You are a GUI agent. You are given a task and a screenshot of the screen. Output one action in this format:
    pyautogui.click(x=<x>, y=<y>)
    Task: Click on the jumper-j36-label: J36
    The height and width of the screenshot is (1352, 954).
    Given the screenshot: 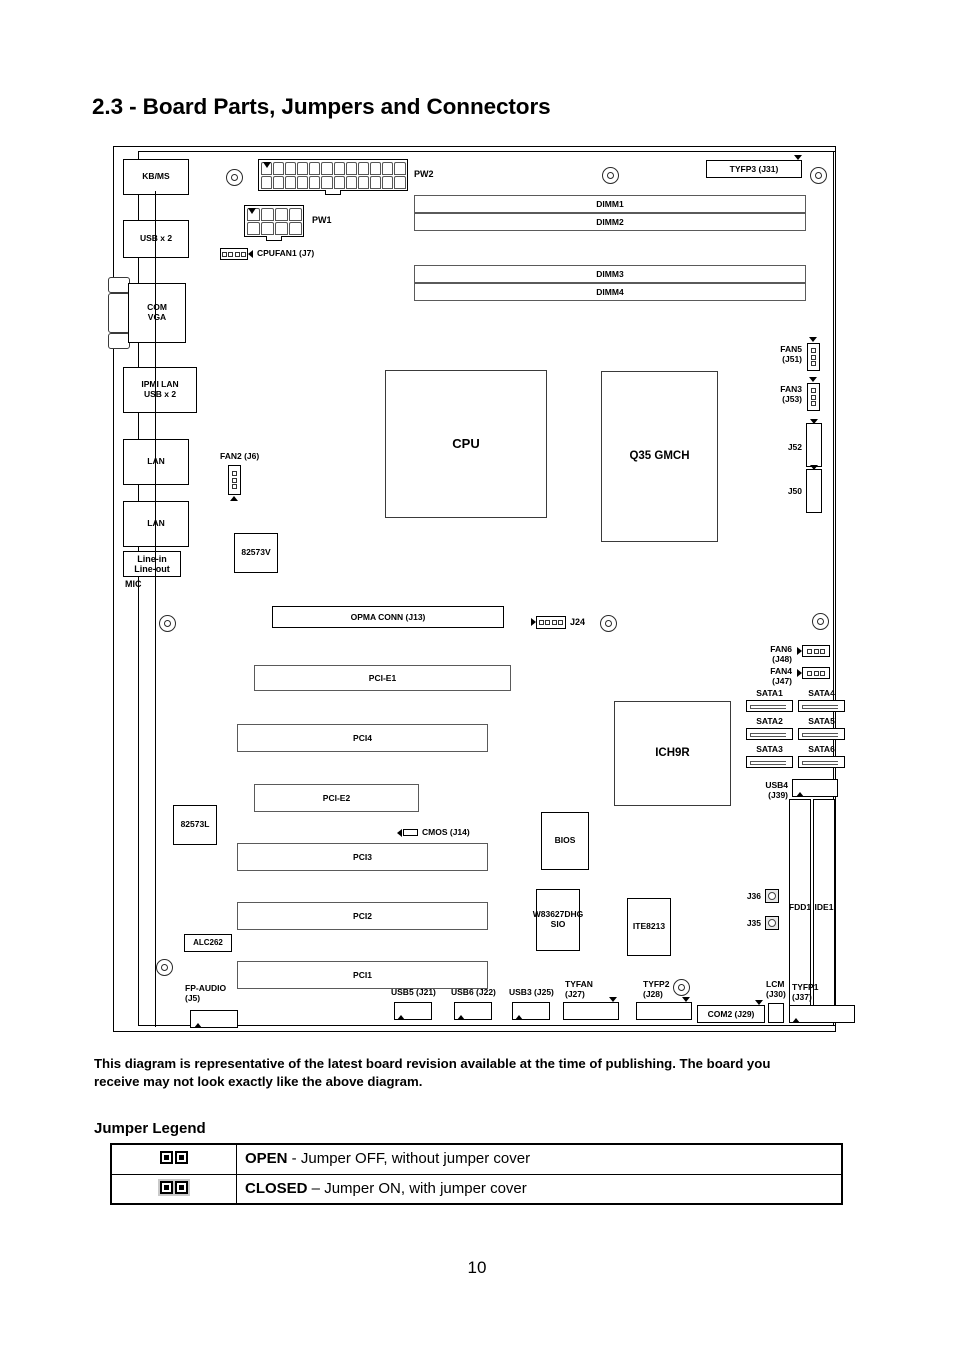 What is the action you would take?
    pyautogui.click(x=753, y=896)
    